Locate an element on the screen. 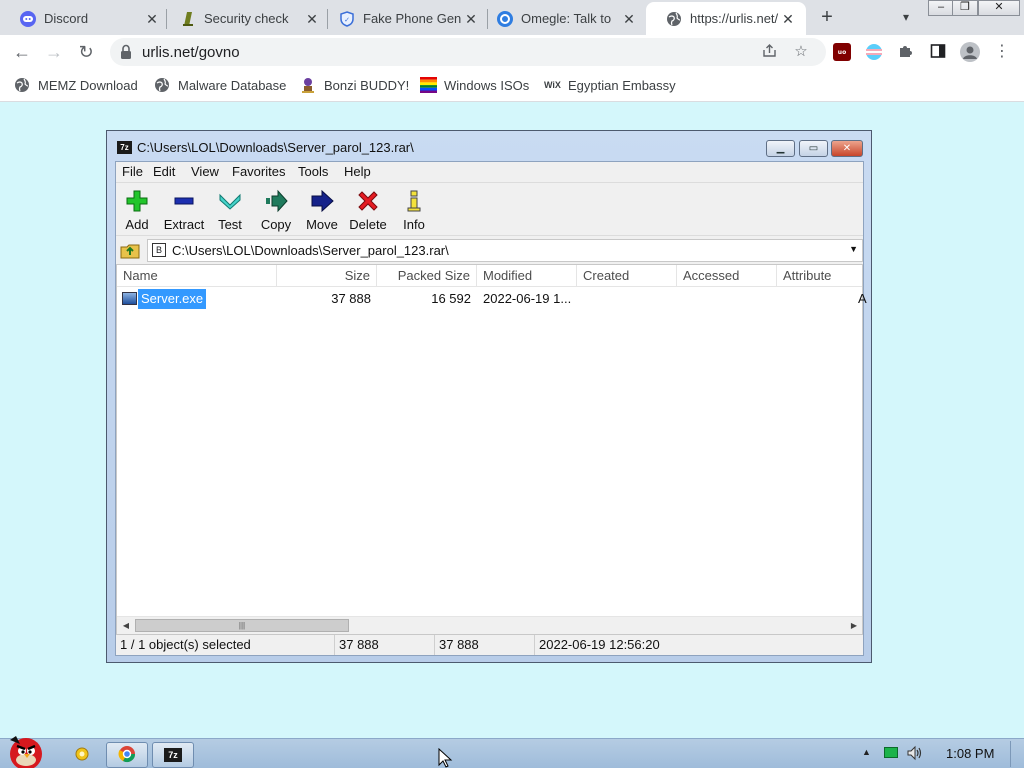  menu-view: View is located at coordinates (205, 171).